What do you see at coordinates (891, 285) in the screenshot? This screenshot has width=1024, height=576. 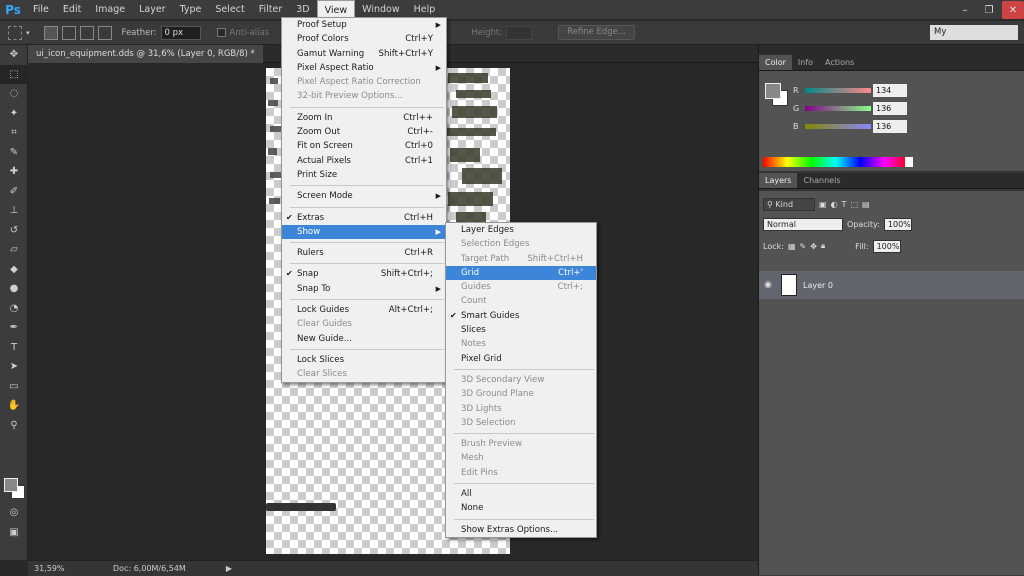 I see `layer-row: ◉ Layer 0` at bounding box center [891, 285].